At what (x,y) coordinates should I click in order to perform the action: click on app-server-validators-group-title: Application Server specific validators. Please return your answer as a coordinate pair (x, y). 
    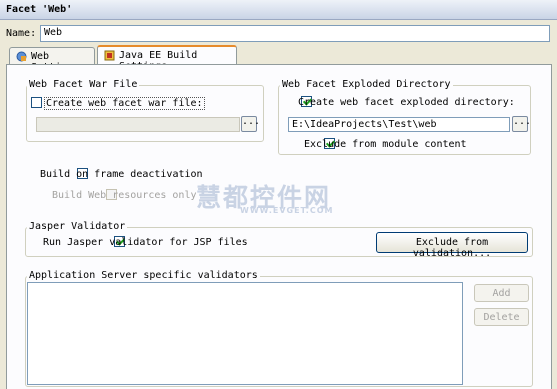
    Looking at the image, I should click on (143, 275).